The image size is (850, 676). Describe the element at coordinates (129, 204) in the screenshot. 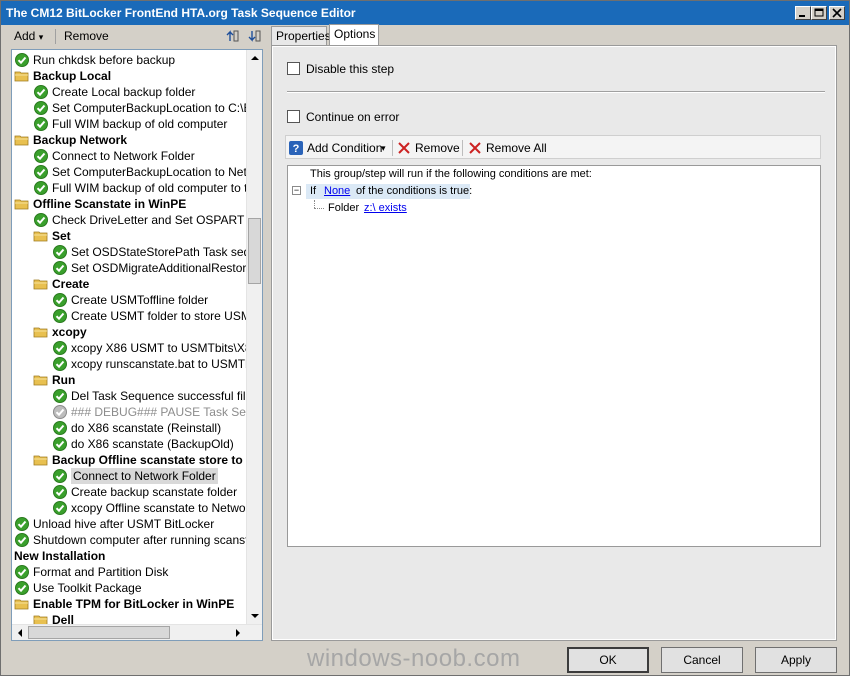

I see `tree-group-row: Offline Scanstate in WinPE` at that location.